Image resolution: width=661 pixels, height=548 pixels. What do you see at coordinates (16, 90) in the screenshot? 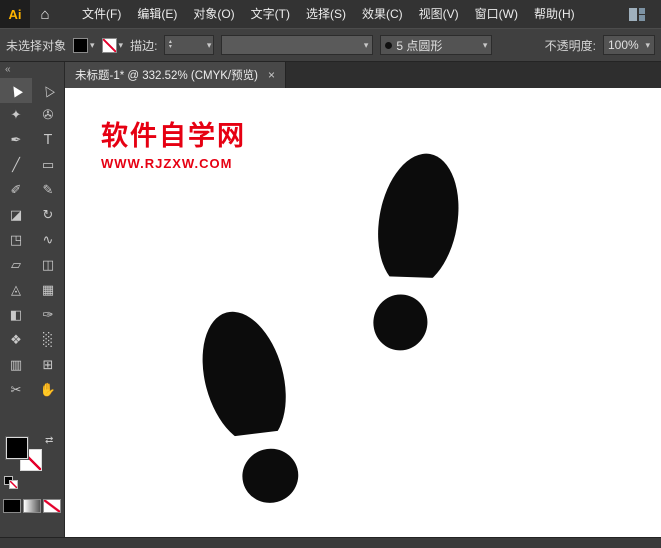
I see `selection-tool: ▲` at bounding box center [16, 90].